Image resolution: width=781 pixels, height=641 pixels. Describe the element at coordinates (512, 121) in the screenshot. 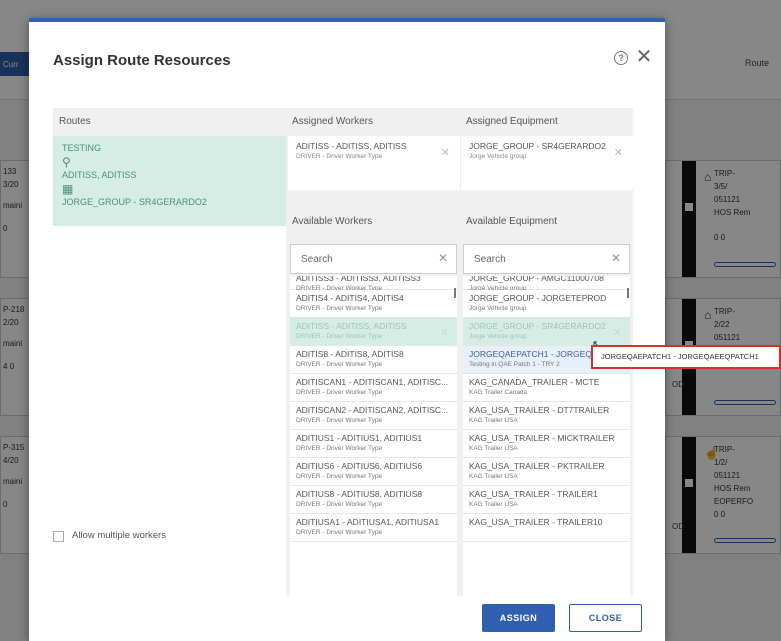

I see `assigned-equipment-header: Assigned Equipment` at that location.